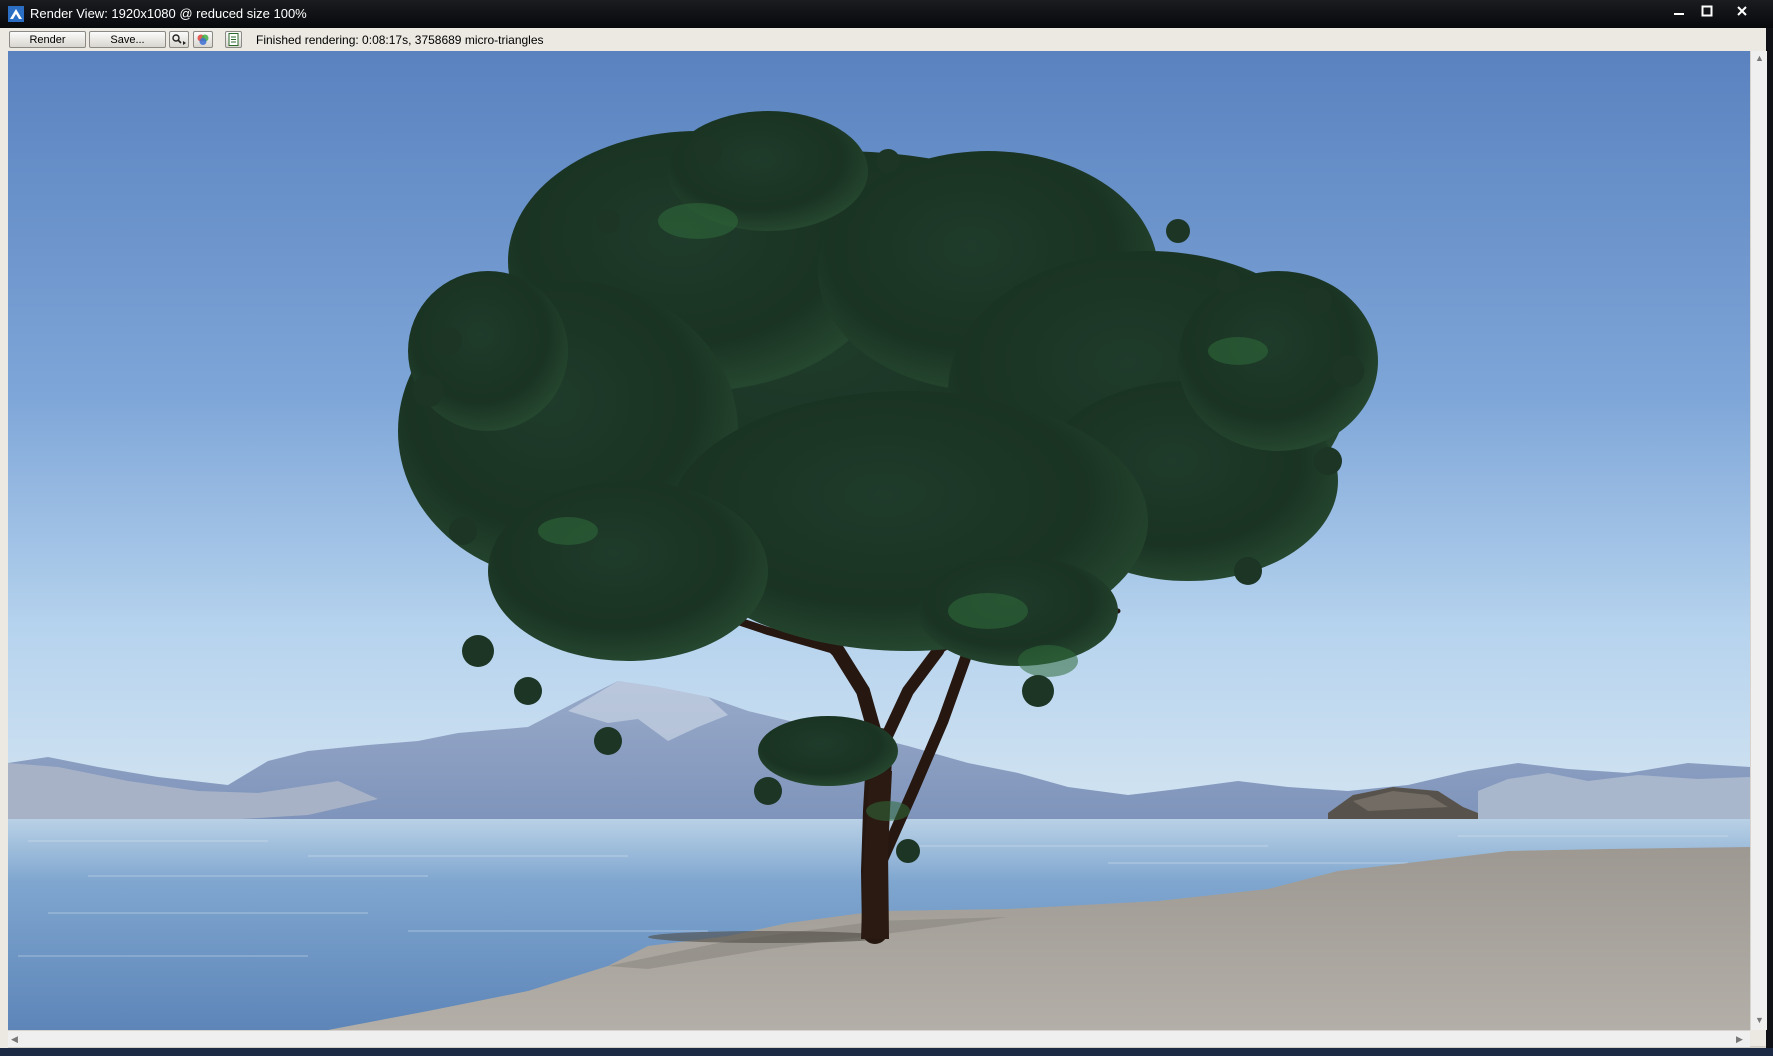  I want to click on zoom-button, so click(179, 39).